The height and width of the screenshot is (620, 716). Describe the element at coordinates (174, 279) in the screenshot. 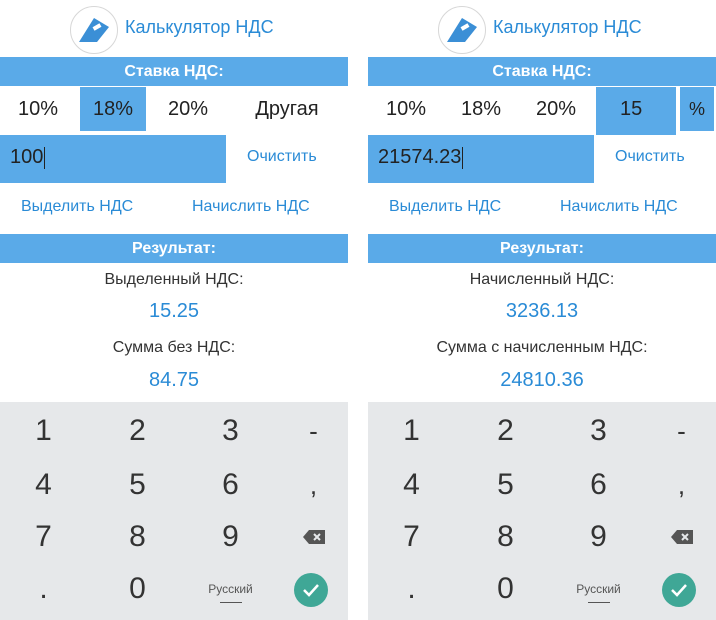

I see `result-label-1: Выделенный НДС:` at that location.